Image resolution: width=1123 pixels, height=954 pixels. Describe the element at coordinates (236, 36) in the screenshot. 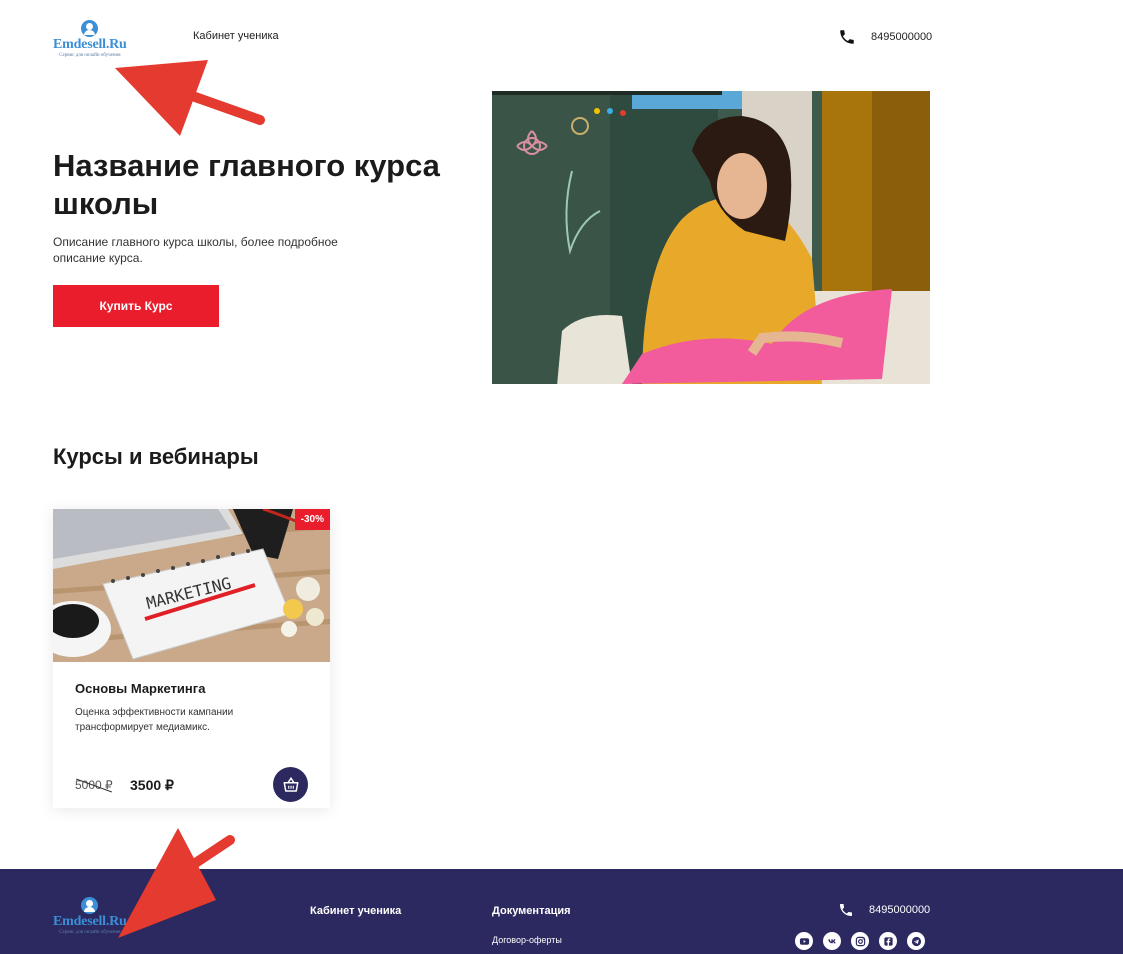

I see `nav-cabinet-link: Кабинет ученика` at that location.